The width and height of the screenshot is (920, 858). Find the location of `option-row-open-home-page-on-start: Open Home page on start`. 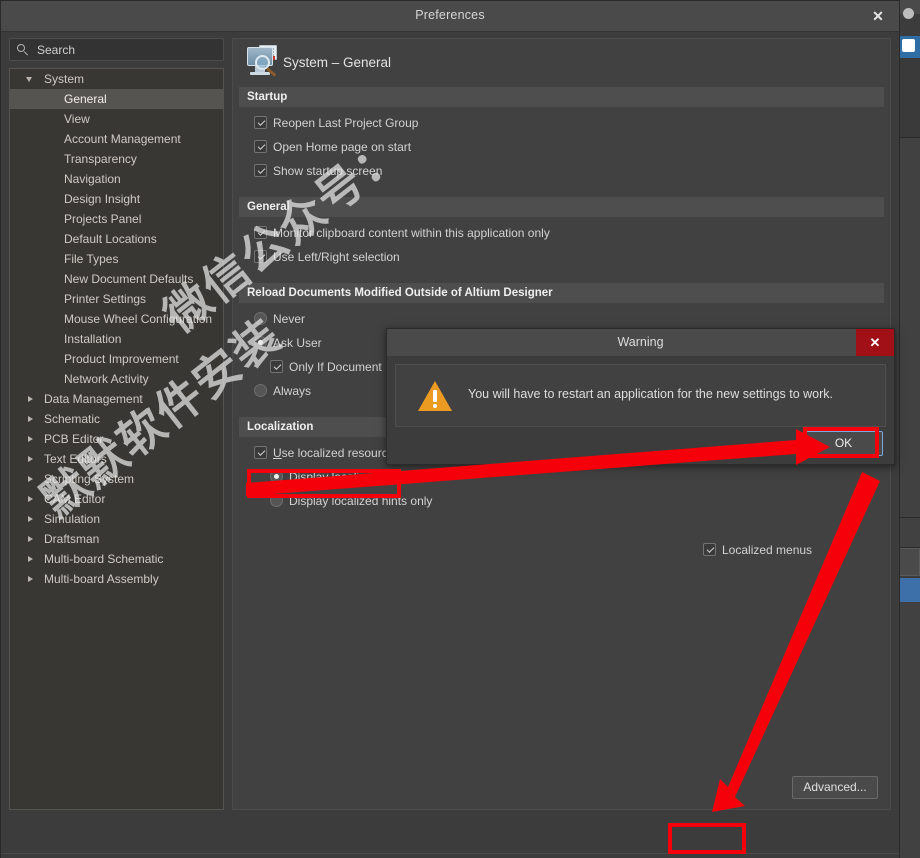

option-row-open-home-page-on-start: Open Home page on start is located at coordinates (561, 147).